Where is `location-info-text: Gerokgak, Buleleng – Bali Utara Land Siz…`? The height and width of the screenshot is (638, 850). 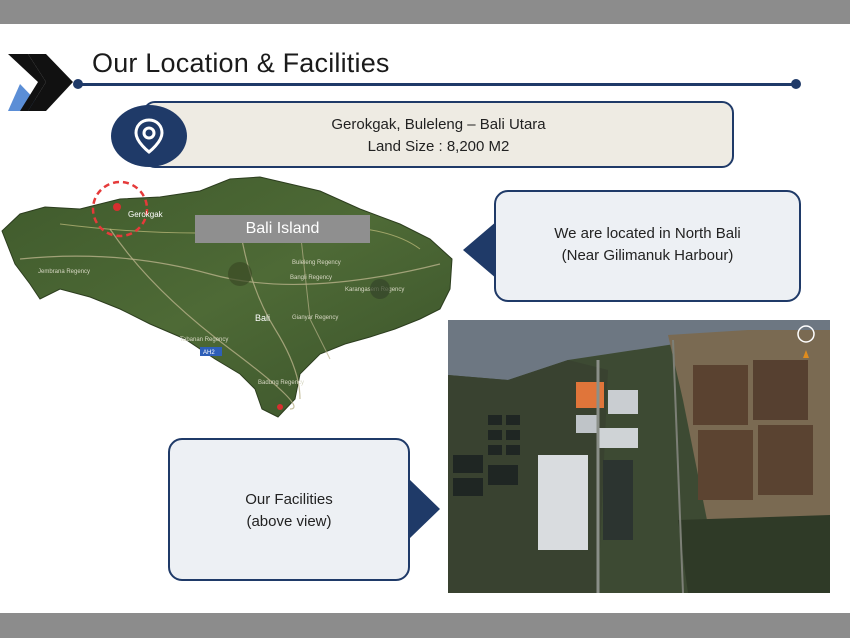
location-info-text: Gerokgak, Buleleng – Bali Utara Land Siz… is located at coordinates (438, 136).